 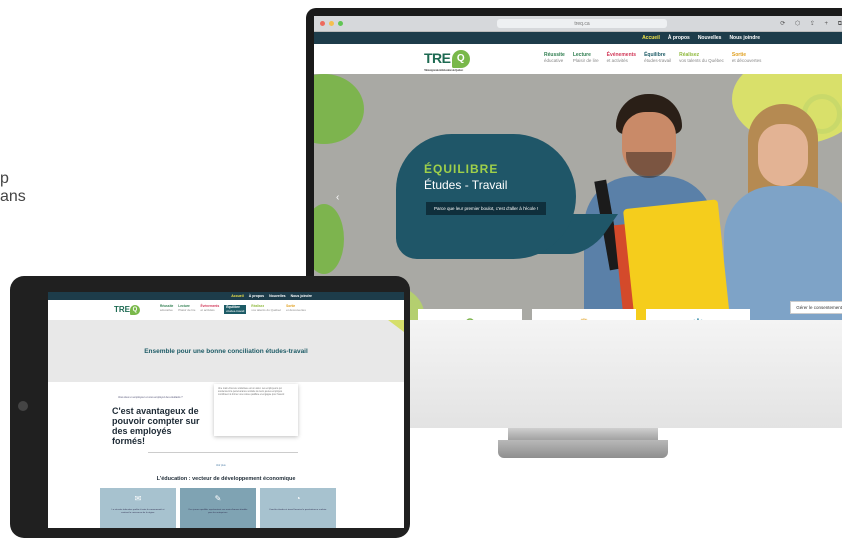 I want to click on envelope-icon: ✉, so click(x=138, y=498).